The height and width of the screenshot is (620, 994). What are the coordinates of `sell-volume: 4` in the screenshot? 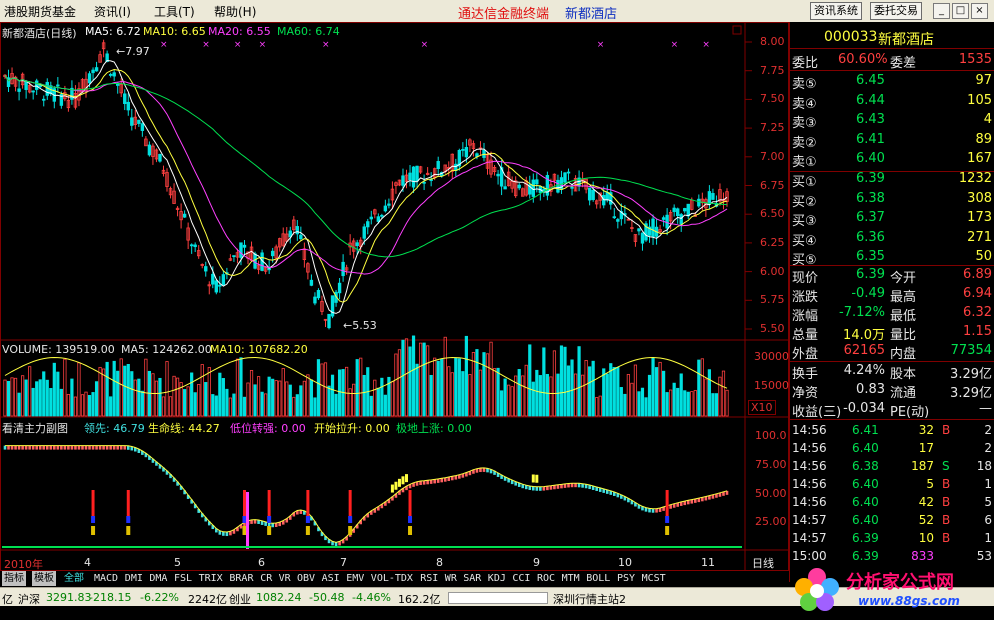 It's located at (987, 119).